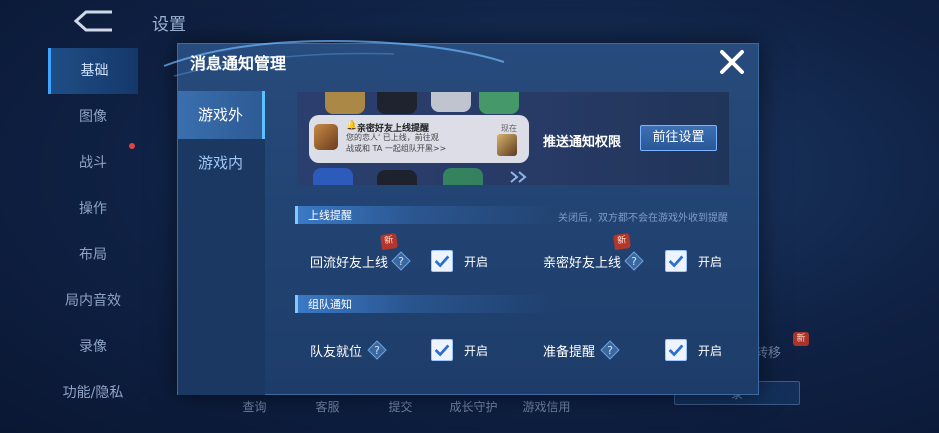  Describe the element at coordinates (507, 145) in the screenshot. I see `notification-thumbnail` at that location.